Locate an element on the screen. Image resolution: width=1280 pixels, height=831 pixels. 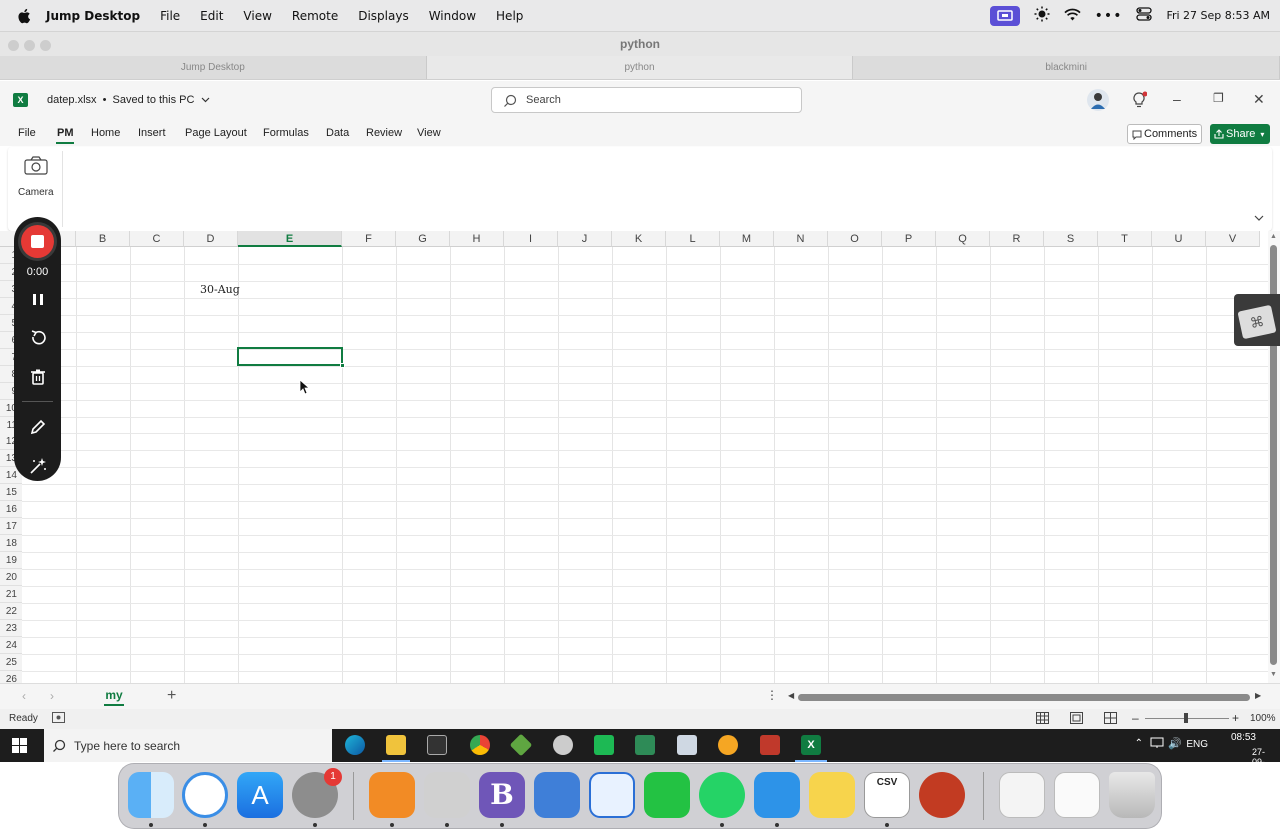
tab-python: python is located at coordinates (640, 67).